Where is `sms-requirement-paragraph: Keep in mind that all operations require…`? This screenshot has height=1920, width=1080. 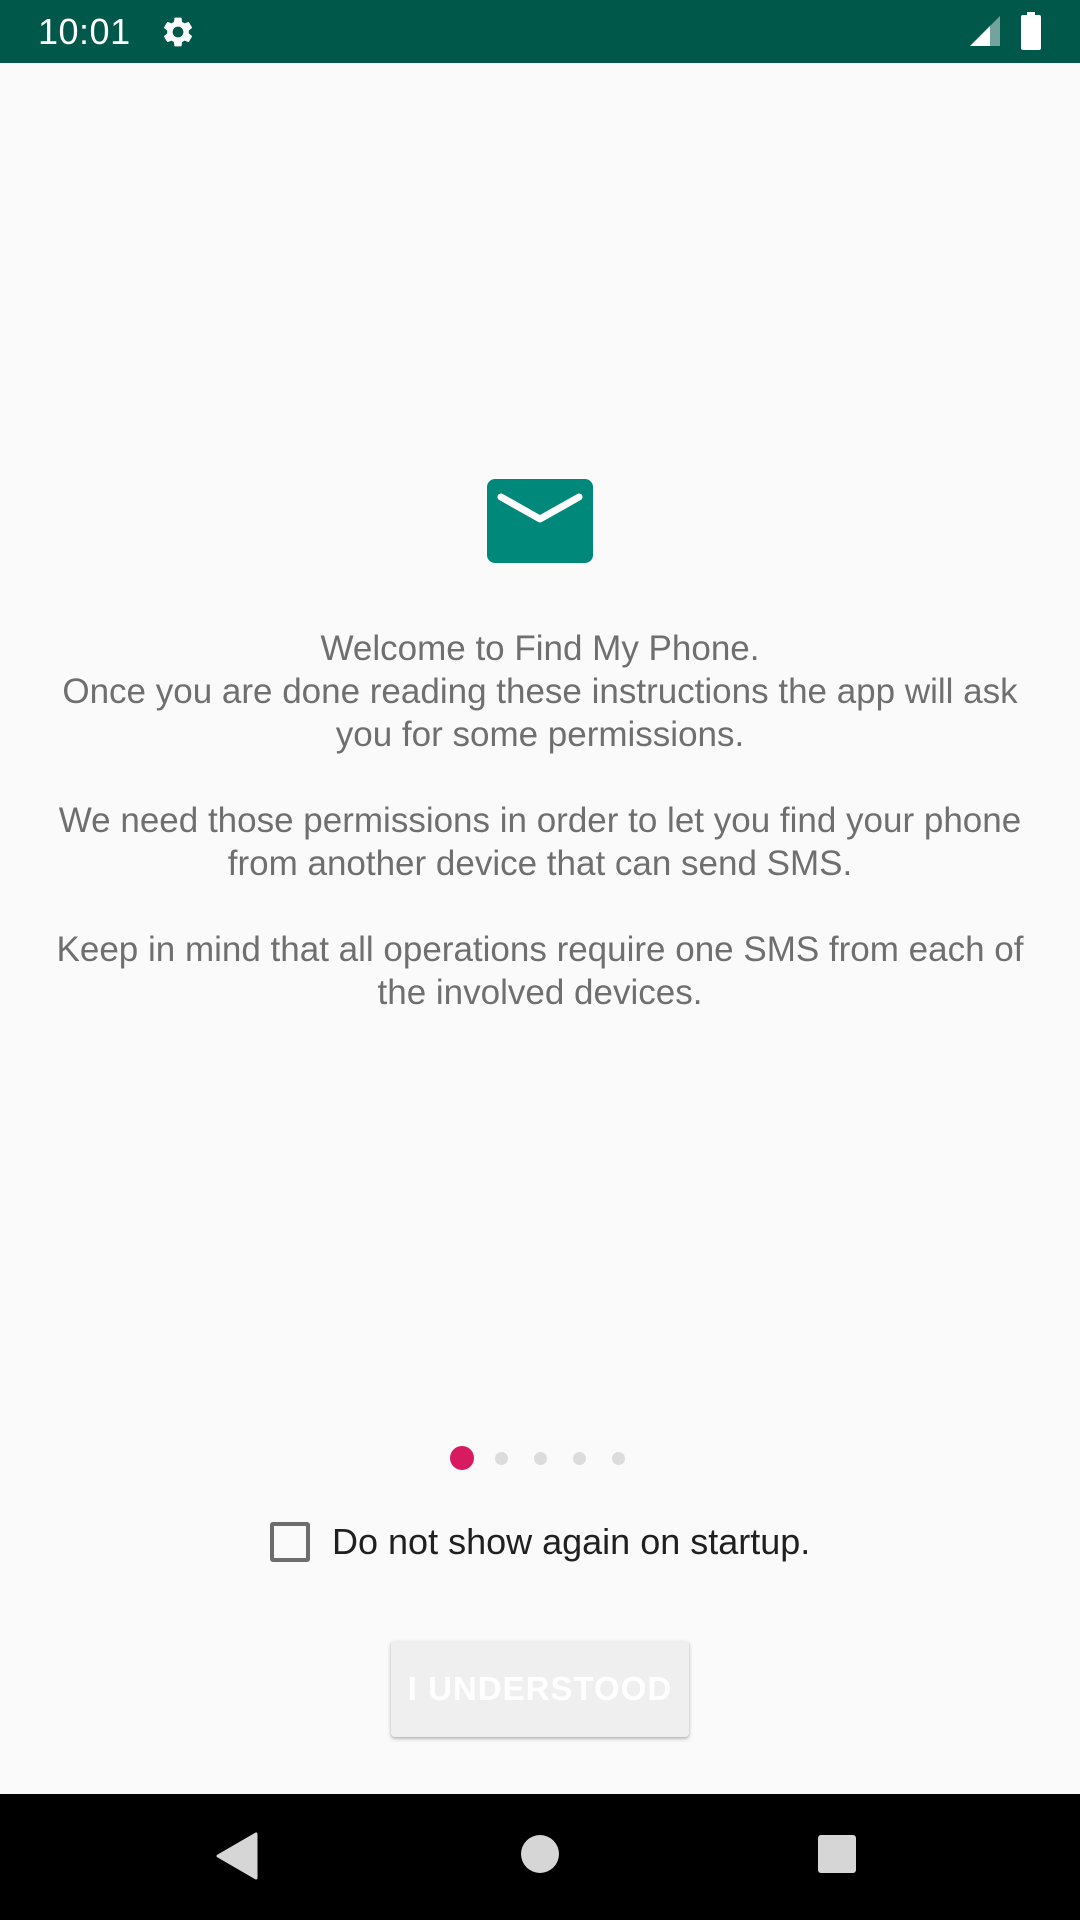
sms-requirement-paragraph: Keep in mind that all operations require… is located at coordinates (540, 971).